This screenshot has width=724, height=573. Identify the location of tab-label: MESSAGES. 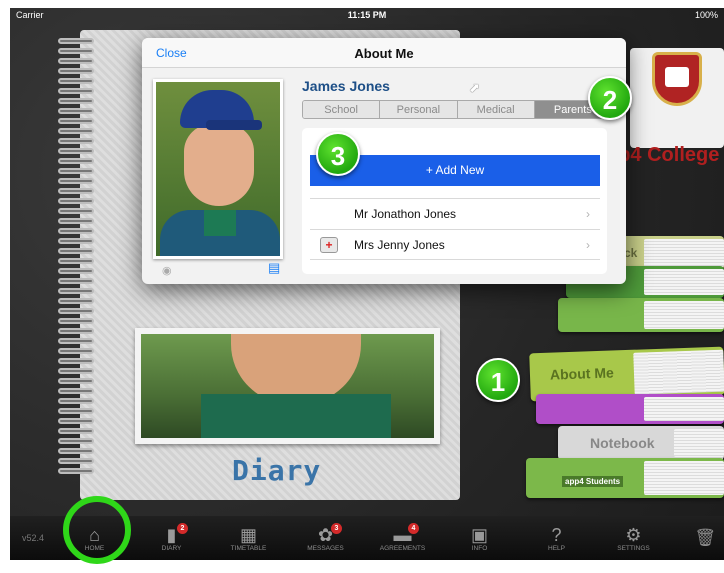
(325, 548).